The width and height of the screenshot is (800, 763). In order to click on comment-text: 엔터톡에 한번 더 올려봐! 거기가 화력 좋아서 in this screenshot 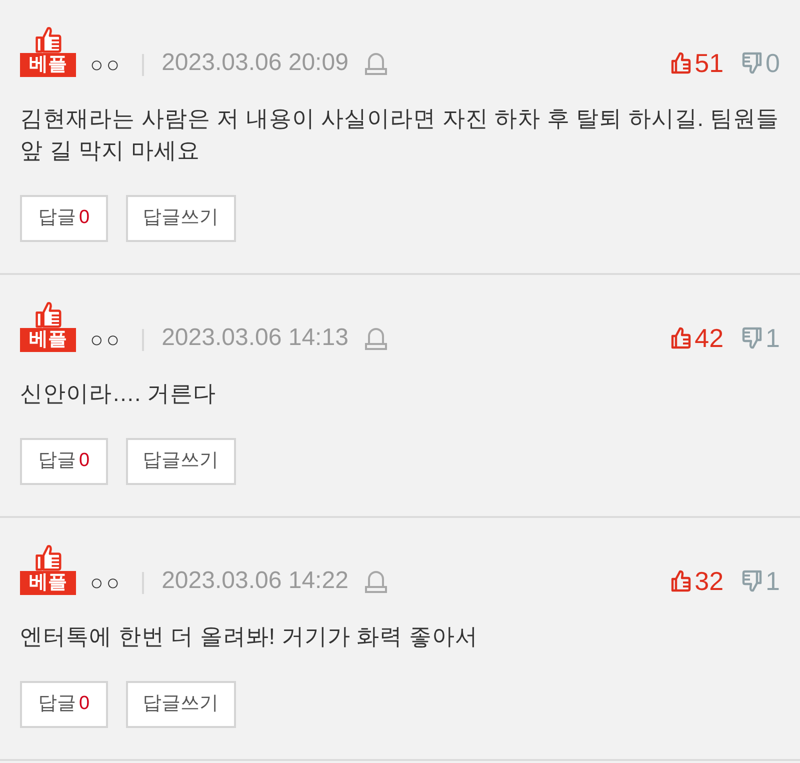, I will do `click(249, 637)`.